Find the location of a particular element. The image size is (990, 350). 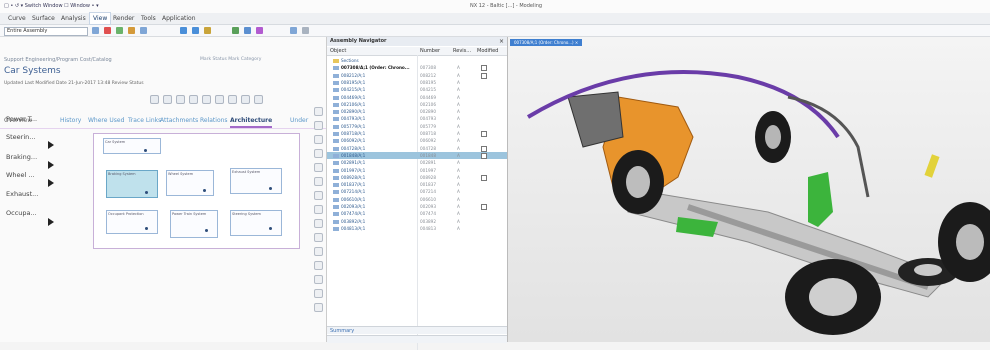

col-modified: Modified is located at coordinates (487, 51).